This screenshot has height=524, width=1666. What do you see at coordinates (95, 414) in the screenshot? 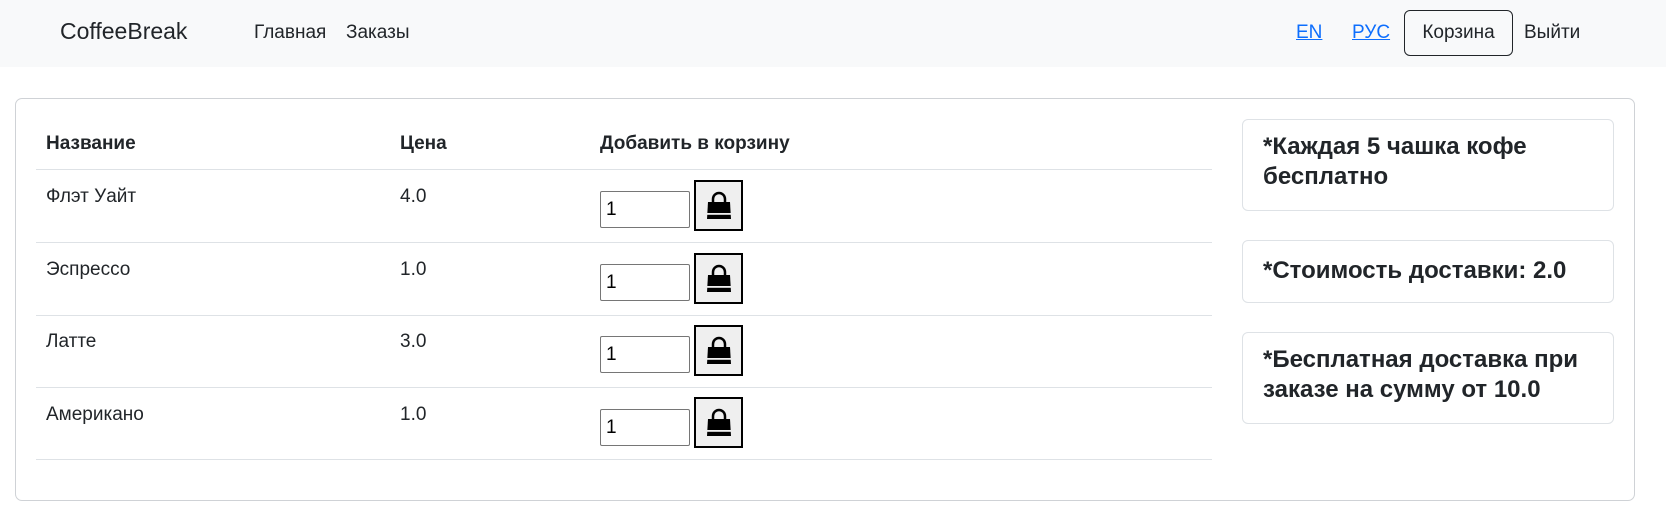
I see `product-name: Американо` at bounding box center [95, 414].